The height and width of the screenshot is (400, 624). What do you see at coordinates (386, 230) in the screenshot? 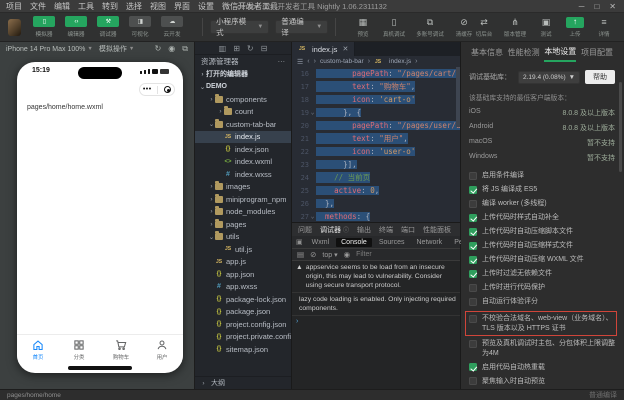
I see `panel-tab: 终端` at bounding box center [386, 230].